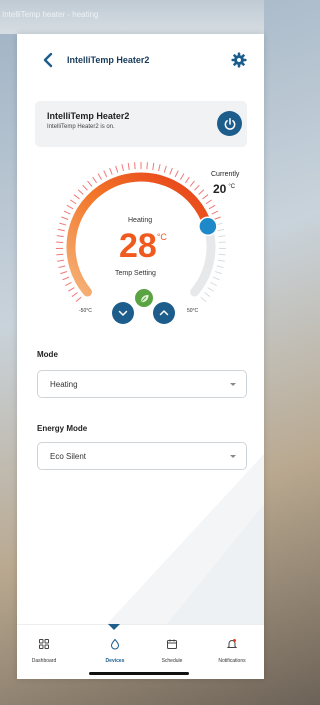 The image size is (320, 705). What do you see at coordinates (114, 627) in the screenshot?
I see `active-tab-indicator` at bounding box center [114, 627].